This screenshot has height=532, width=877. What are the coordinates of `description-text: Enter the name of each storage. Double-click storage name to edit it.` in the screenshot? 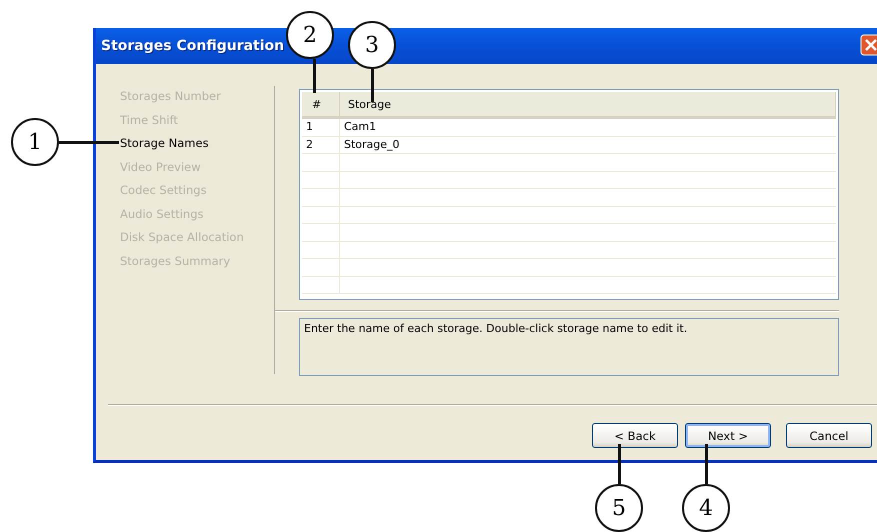 It's located at (569, 347).